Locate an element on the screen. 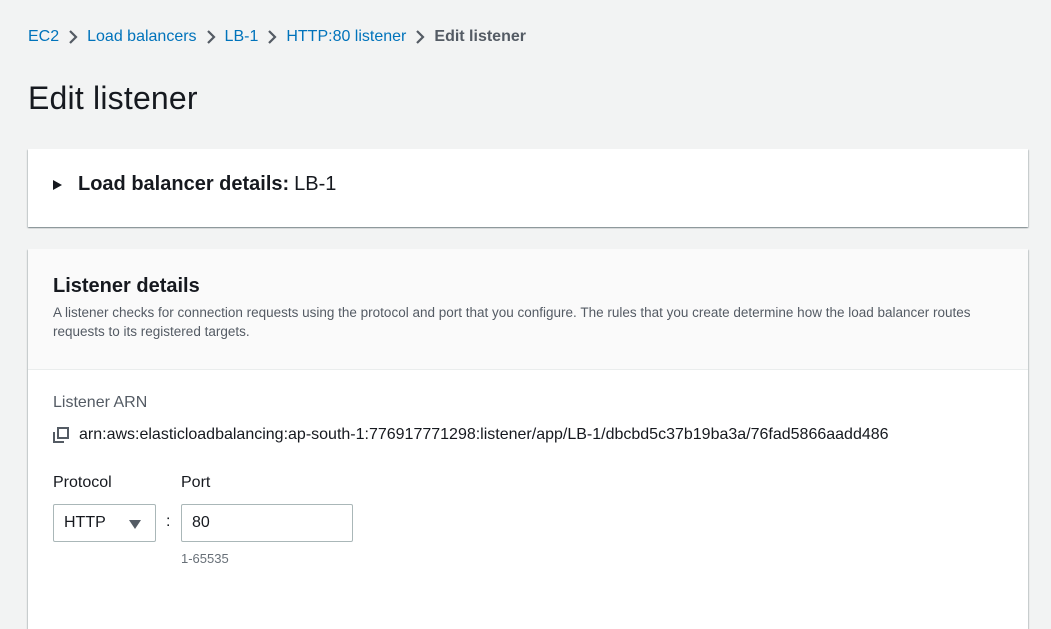 Image resolution: width=1051 pixels, height=629 pixels. load-balancer-details-panel: Load balancer details: LB-1 is located at coordinates (528, 188).